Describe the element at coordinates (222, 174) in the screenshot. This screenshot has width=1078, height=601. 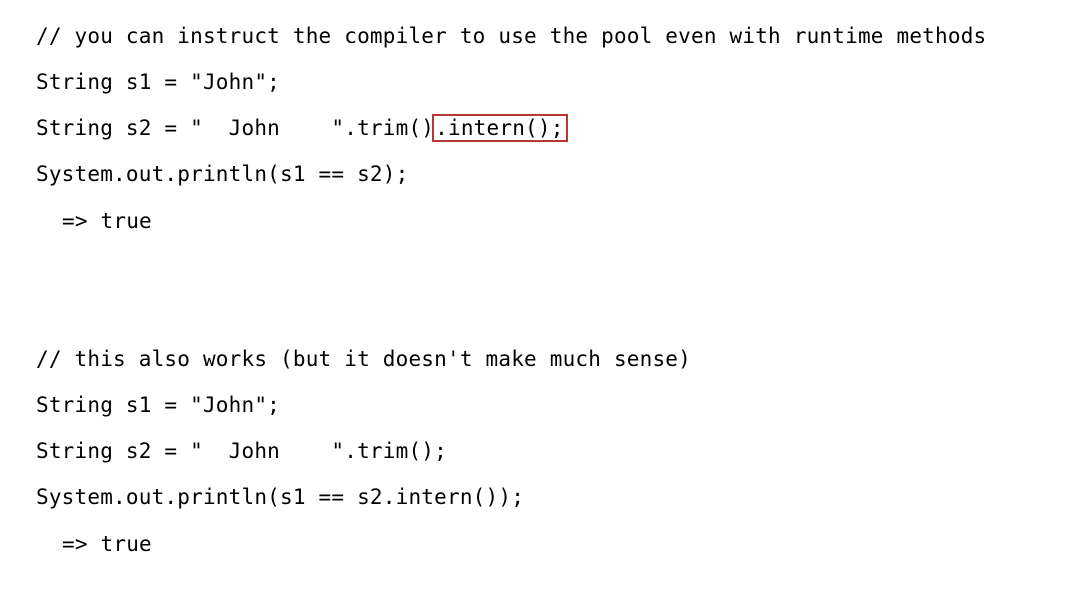
I see `code-line-println-1: System.out.println(s1 == s2);` at that location.